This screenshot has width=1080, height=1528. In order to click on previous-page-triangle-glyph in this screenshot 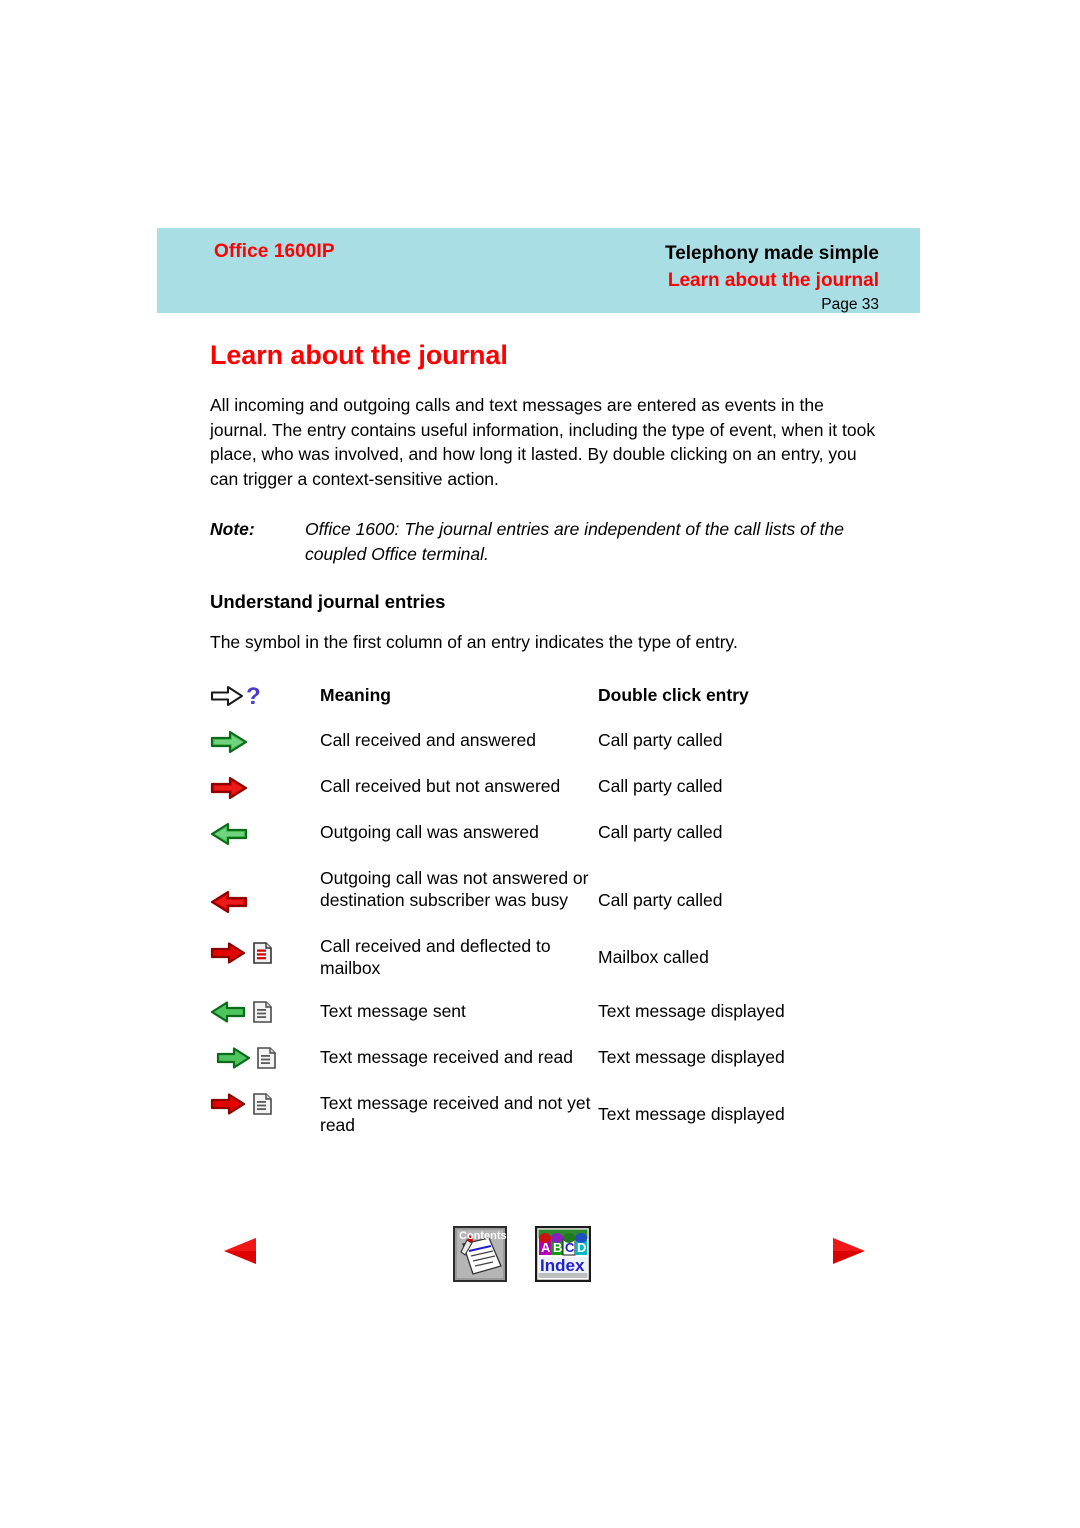, I will do `click(240, 1251)`.